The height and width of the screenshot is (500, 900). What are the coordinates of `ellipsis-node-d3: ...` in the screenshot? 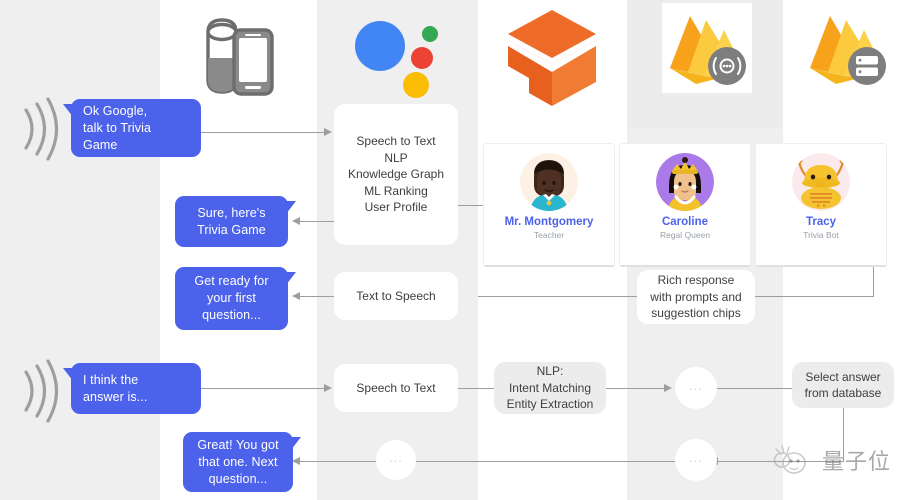 It's located at (396, 460).